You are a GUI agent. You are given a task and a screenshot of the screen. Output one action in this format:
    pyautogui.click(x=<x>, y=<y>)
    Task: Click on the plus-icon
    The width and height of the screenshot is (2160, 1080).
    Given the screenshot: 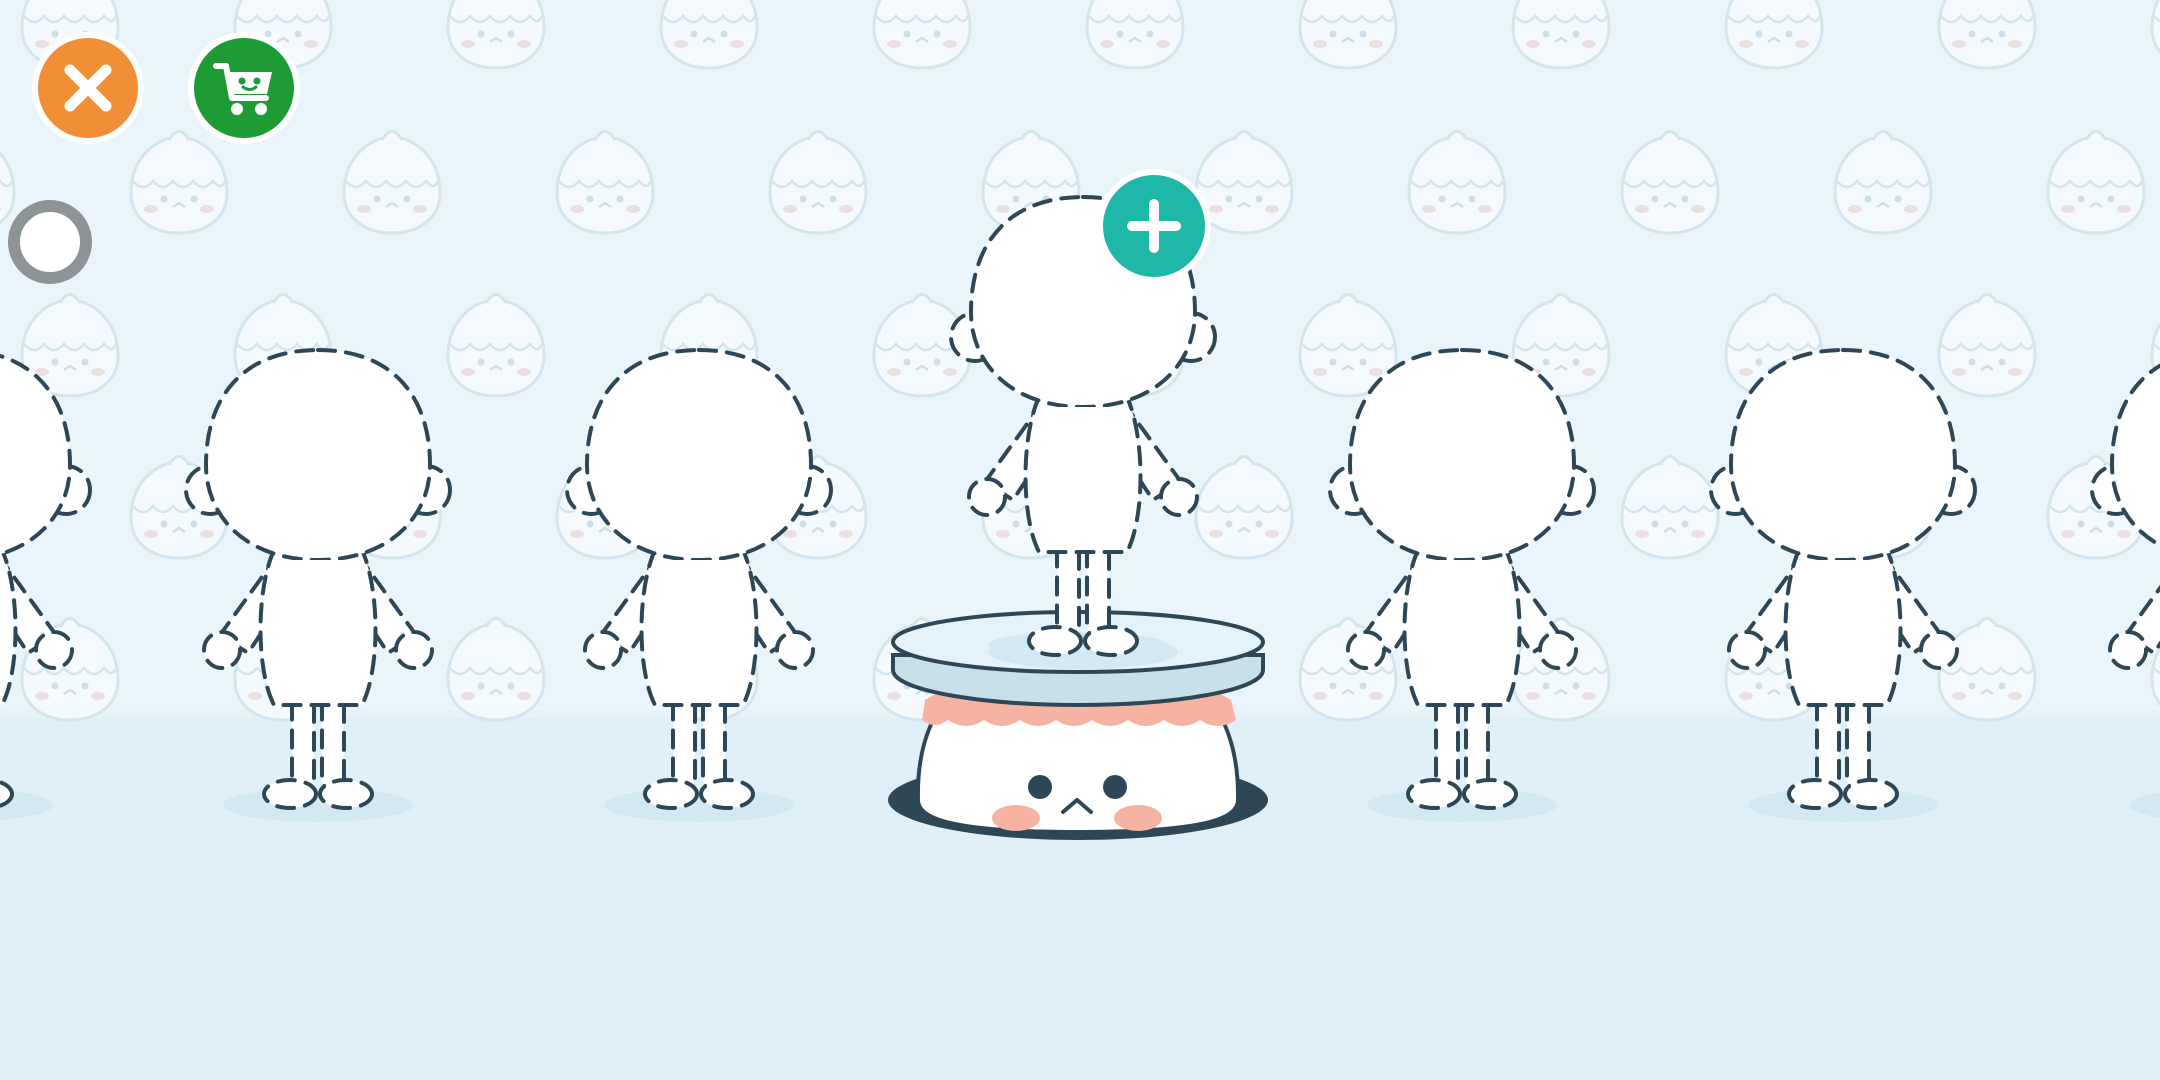 What is the action you would take?
    pyautogui.click(x=1154, y=226)
    